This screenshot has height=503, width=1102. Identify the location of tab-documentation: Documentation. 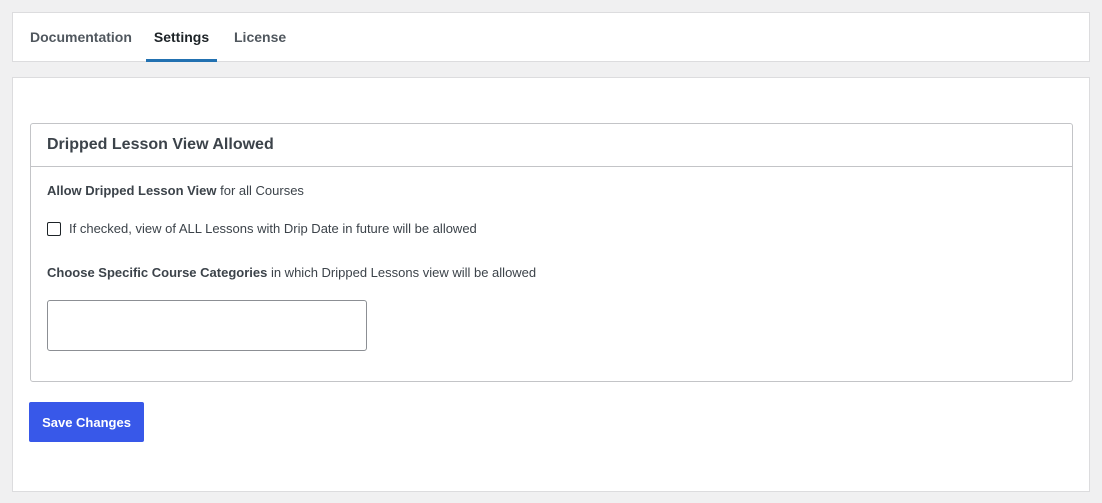
(81, 37).